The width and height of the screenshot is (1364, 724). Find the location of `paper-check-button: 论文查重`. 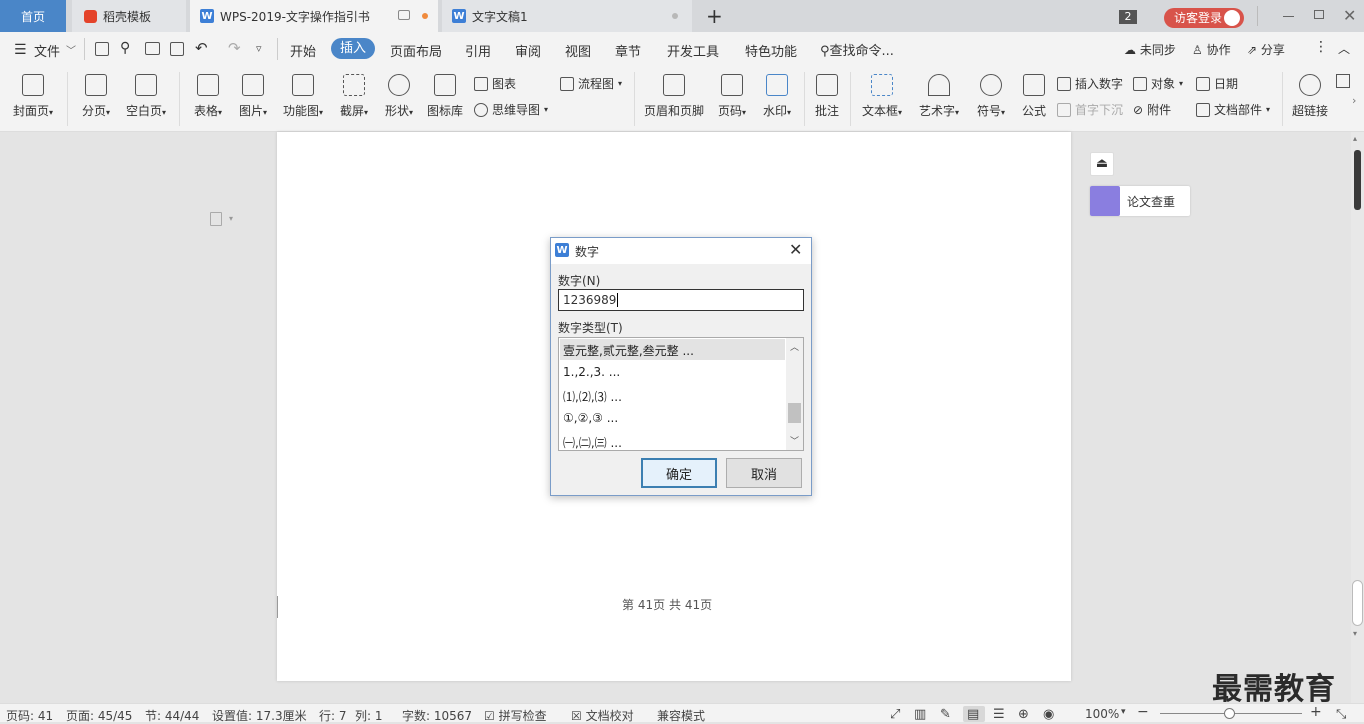

paper-check-button: 论文查重 is located at coordinates (1140, 201).